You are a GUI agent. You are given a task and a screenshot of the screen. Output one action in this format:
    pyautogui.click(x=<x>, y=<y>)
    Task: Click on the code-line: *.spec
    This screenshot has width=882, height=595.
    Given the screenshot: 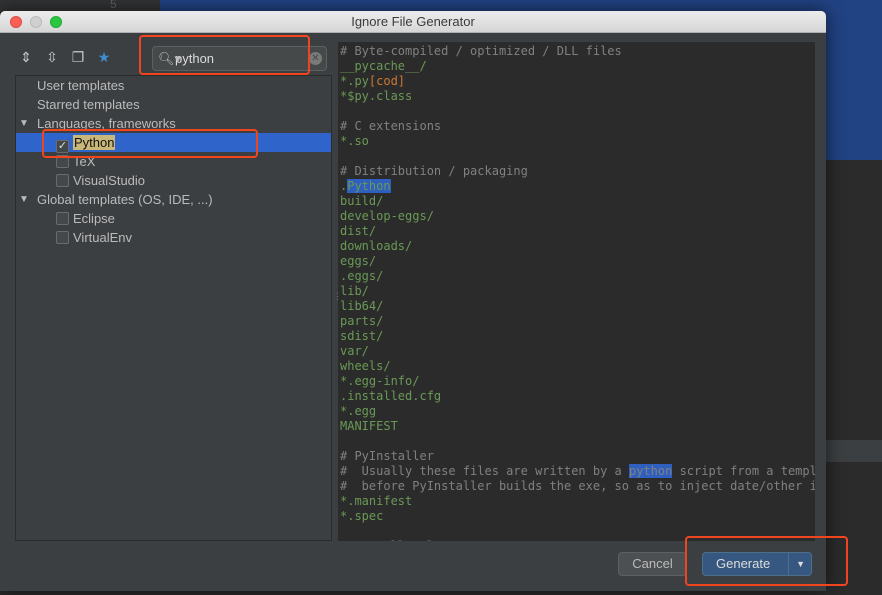 What is the action you would take?
    pyautogui.click(x=576, y=516)
    